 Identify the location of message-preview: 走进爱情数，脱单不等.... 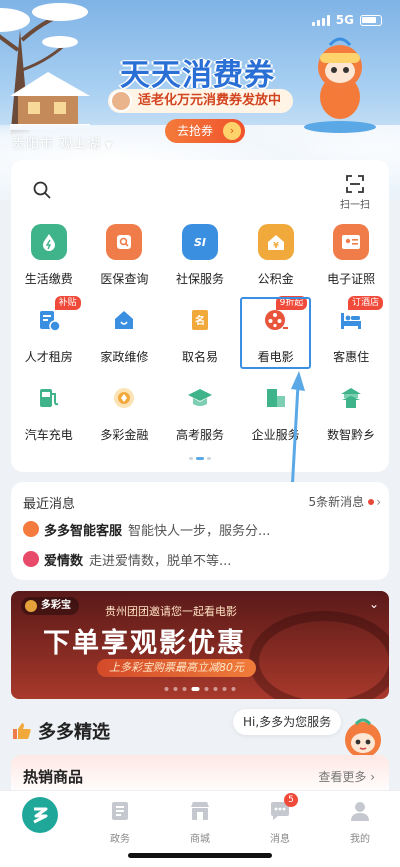
(160, 561).